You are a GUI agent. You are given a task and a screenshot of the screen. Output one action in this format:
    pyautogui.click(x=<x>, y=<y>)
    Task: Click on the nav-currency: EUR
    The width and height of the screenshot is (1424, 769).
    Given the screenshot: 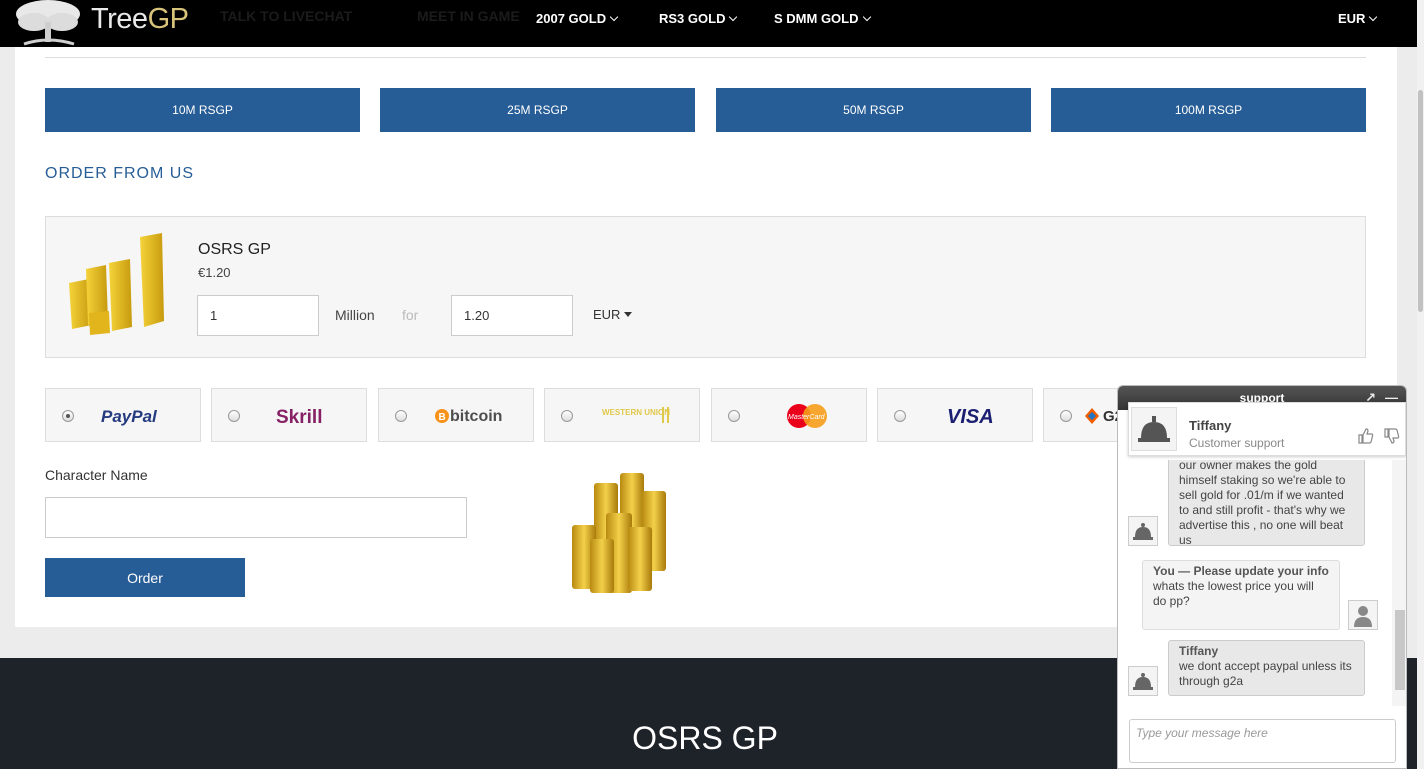 What is the action you would take?
    pyautogui.click(x=1358, y=18)
    